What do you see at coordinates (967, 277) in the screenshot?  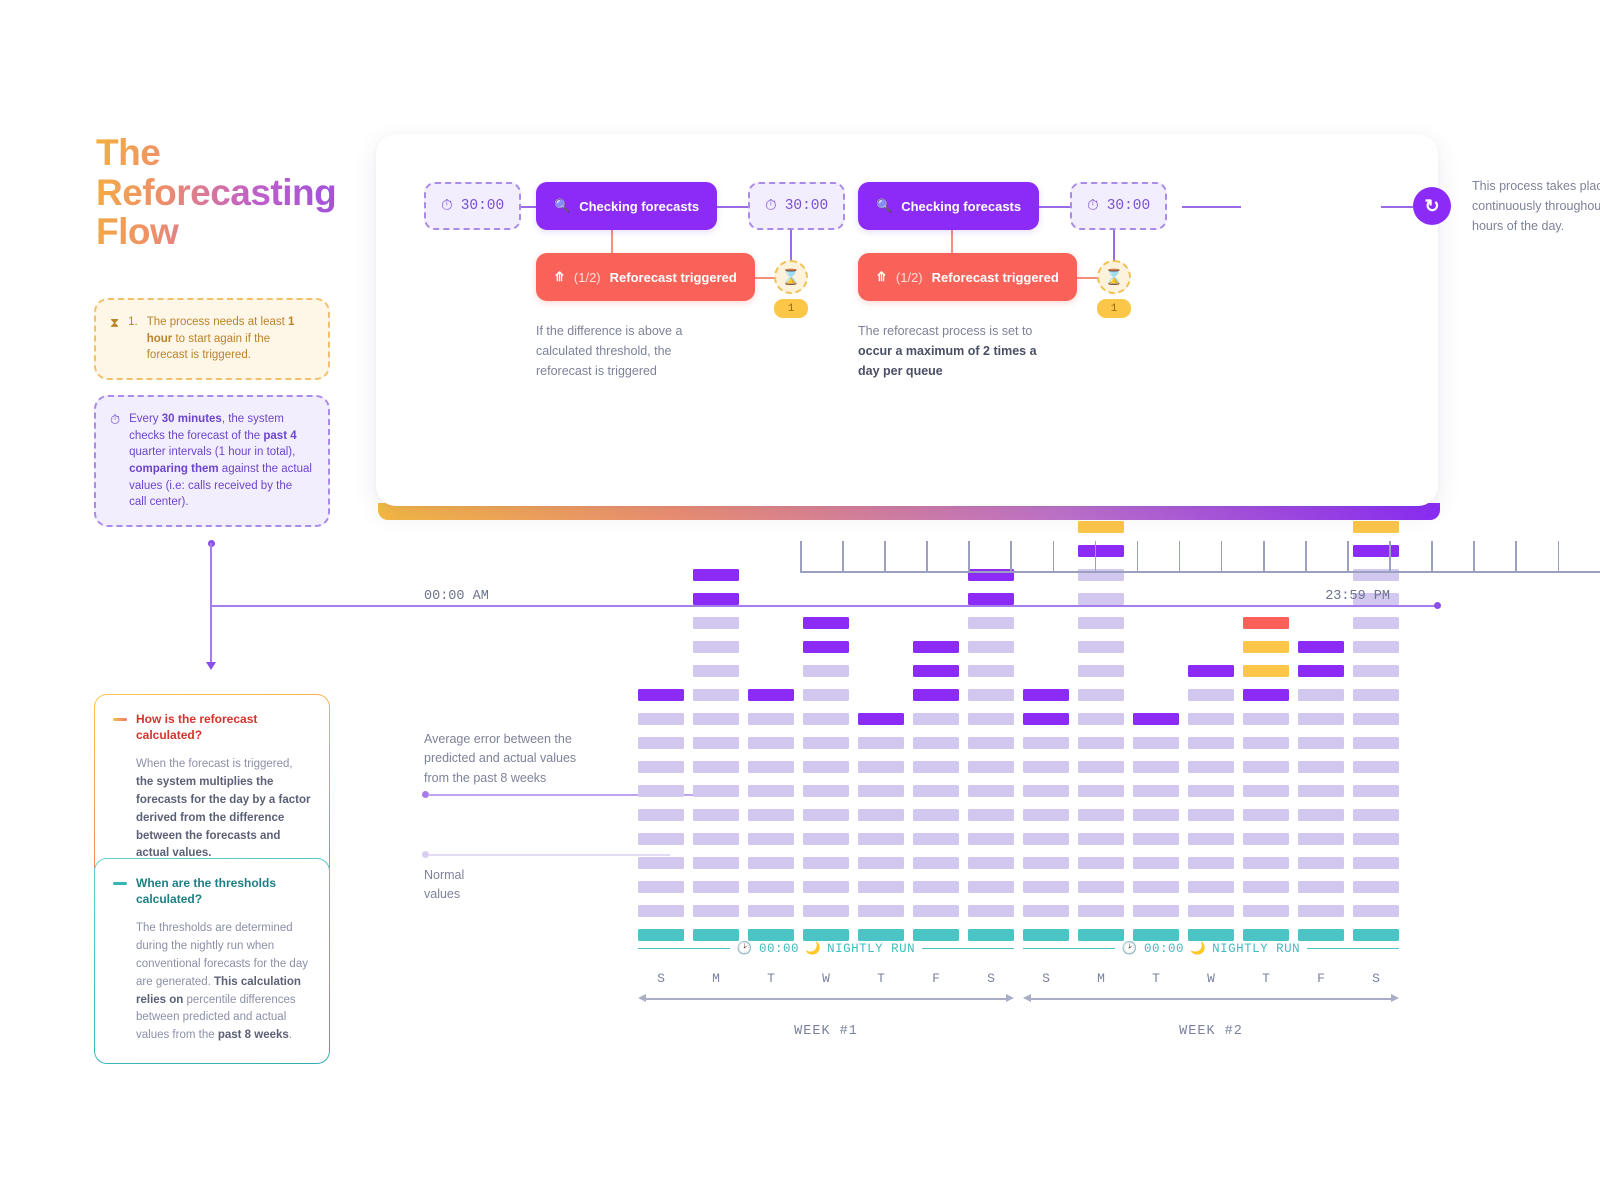 I see `reforecast-triggered-node-2: ⤊ (1/2) Reforecast triggered` at bounding box center [967, 277].